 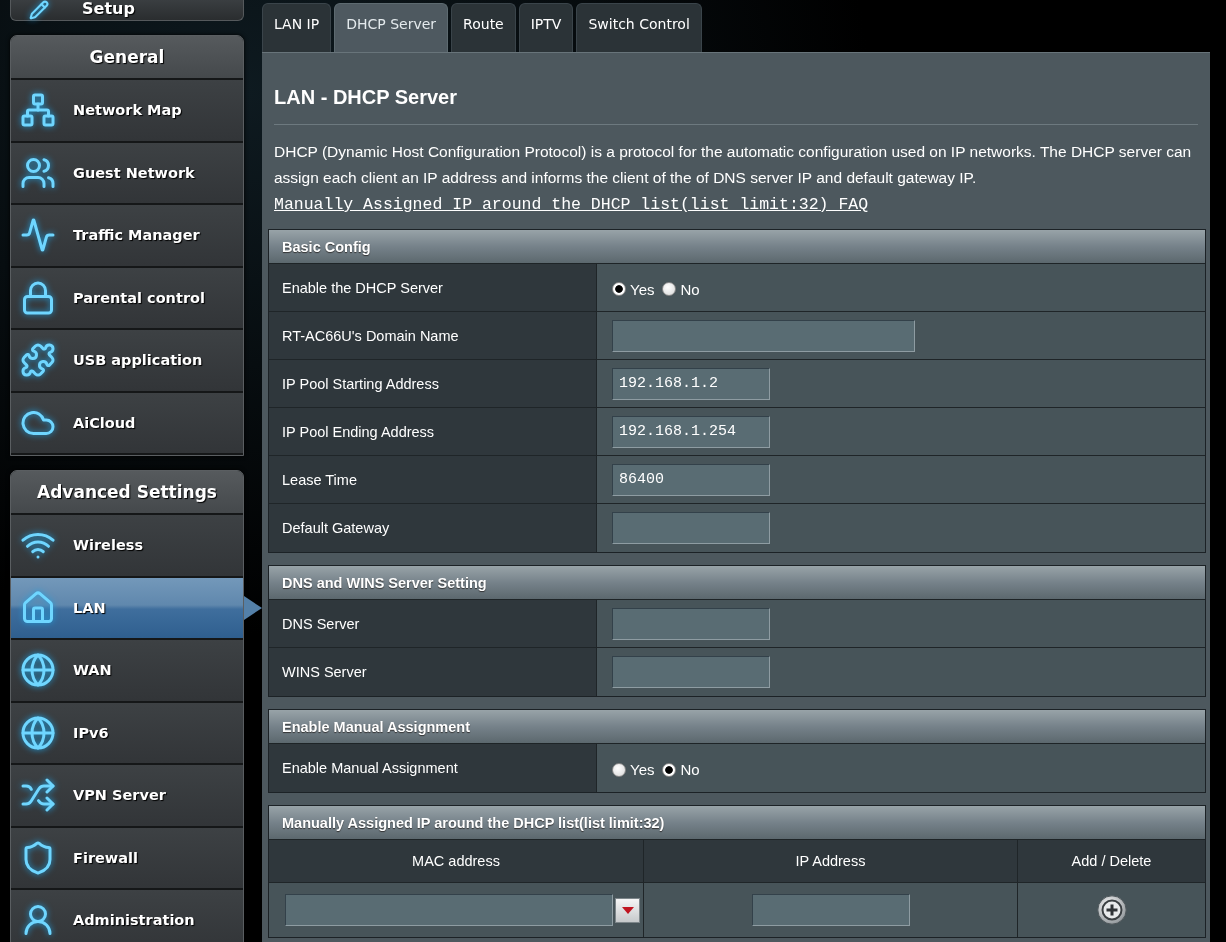 I want to click on setting-label: DNS Server, so click(x=433, y=623).